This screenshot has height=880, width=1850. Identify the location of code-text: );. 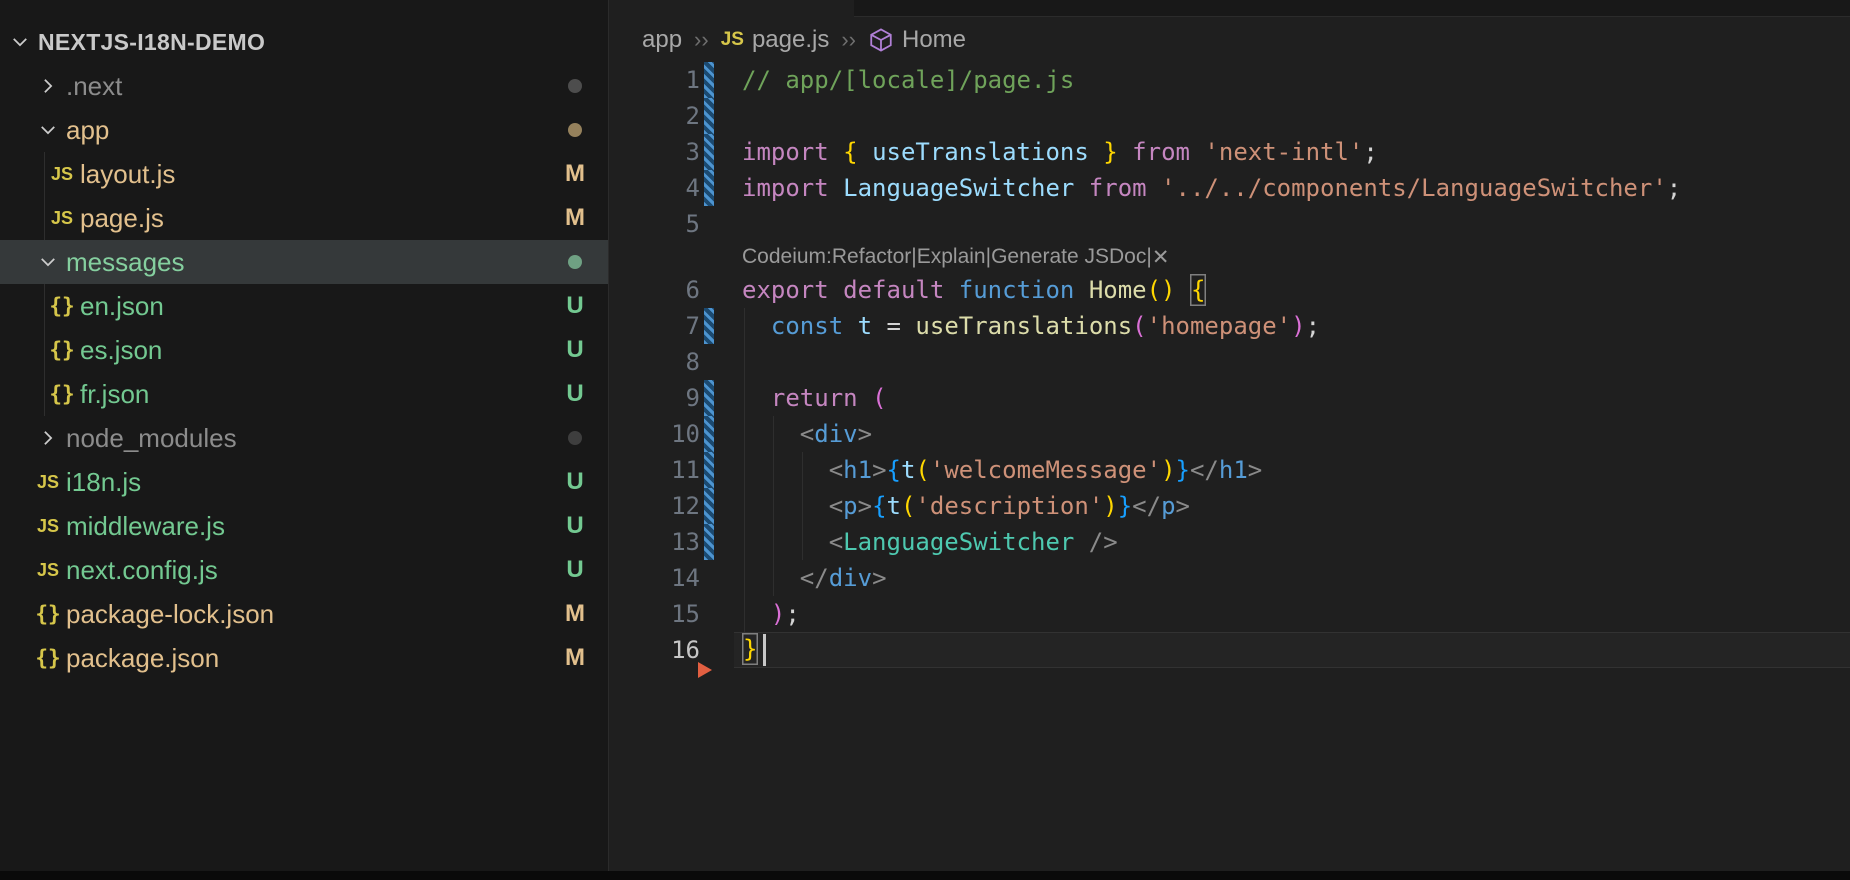
(771, 614).